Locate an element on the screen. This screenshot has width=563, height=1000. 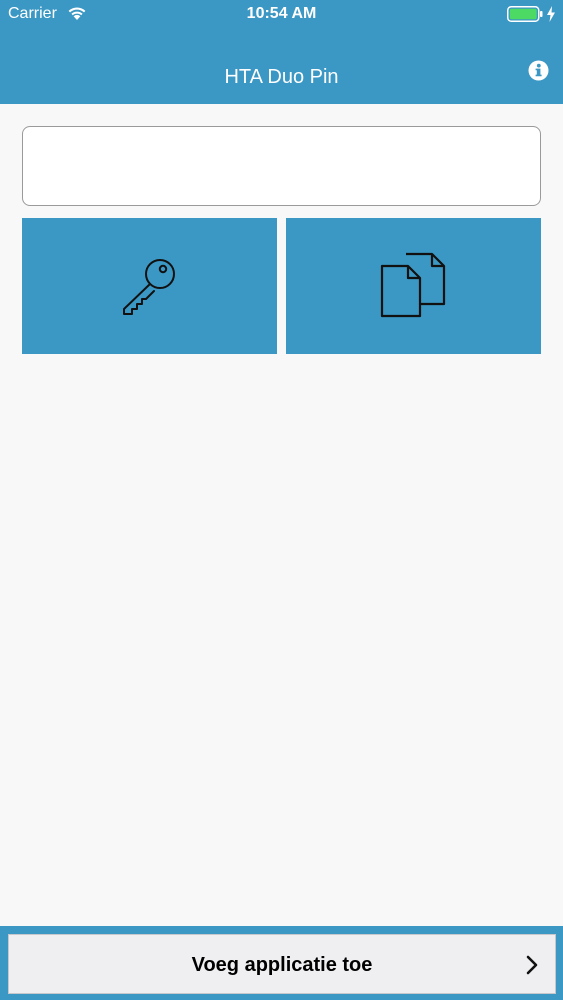
navigation-header: Carrier 10:54 AM HTA Duo Pin is located at coordinates (281, 52).